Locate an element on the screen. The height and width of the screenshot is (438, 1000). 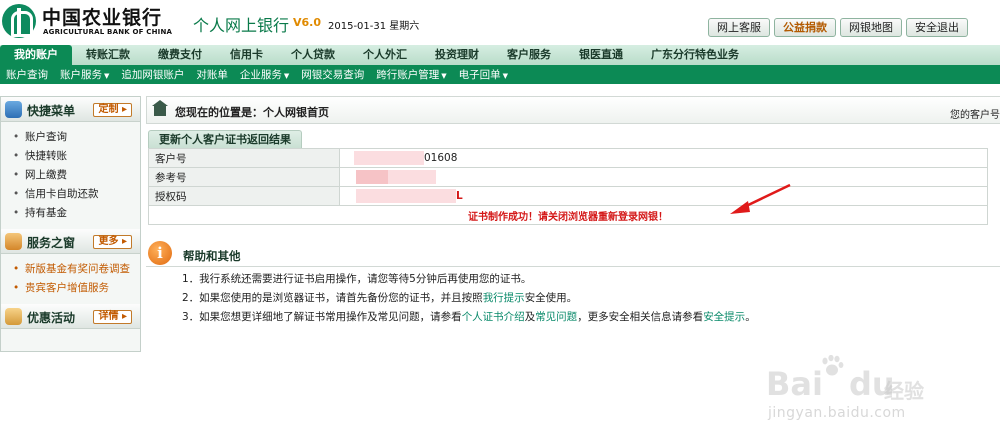
quick-item-account-query: 账户查询 is located at coordinates (70, 137).